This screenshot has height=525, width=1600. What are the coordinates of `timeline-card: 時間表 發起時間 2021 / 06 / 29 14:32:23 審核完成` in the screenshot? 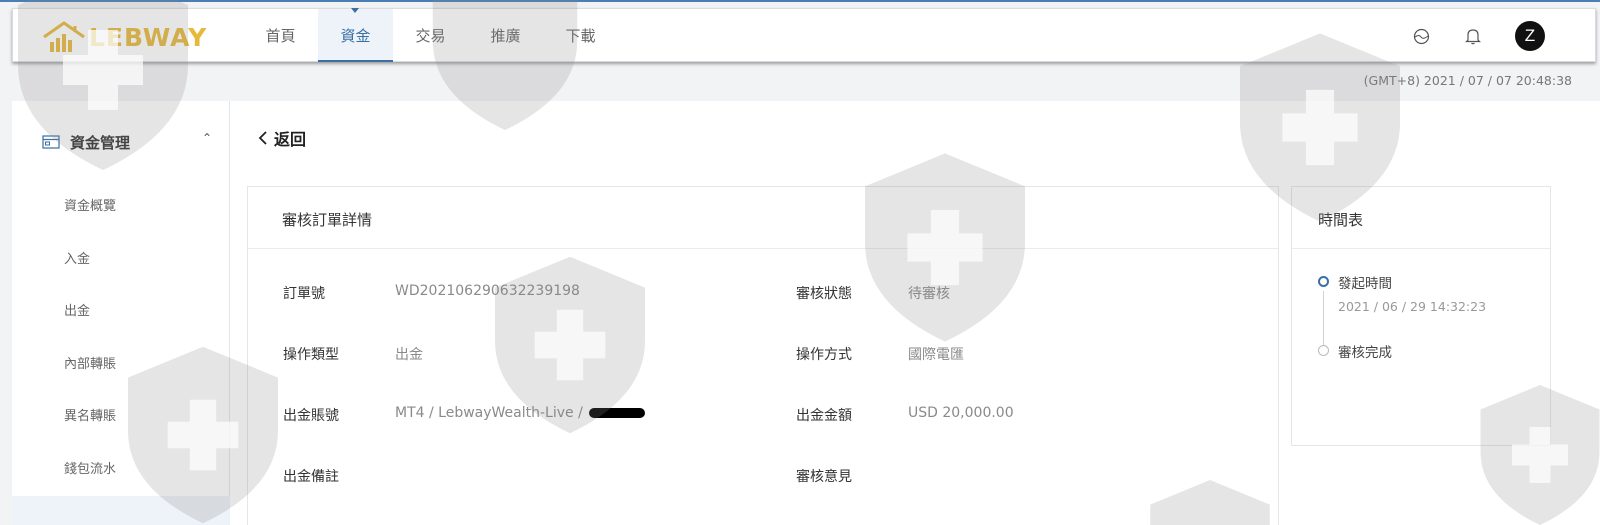 It's located at (1421, 316).